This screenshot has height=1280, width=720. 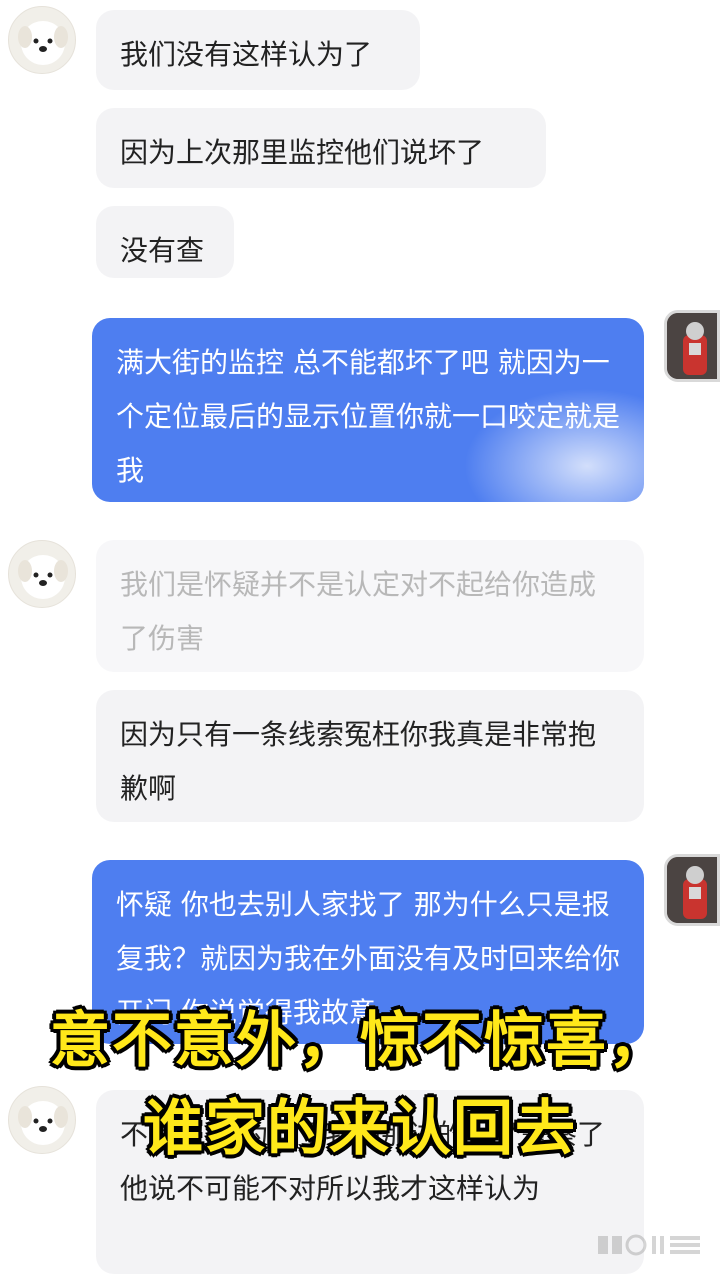 I want to click on message-bubble: 因为只有一条线索冤枉你我真是非常抱歉啊, so click(x=370, y=756).